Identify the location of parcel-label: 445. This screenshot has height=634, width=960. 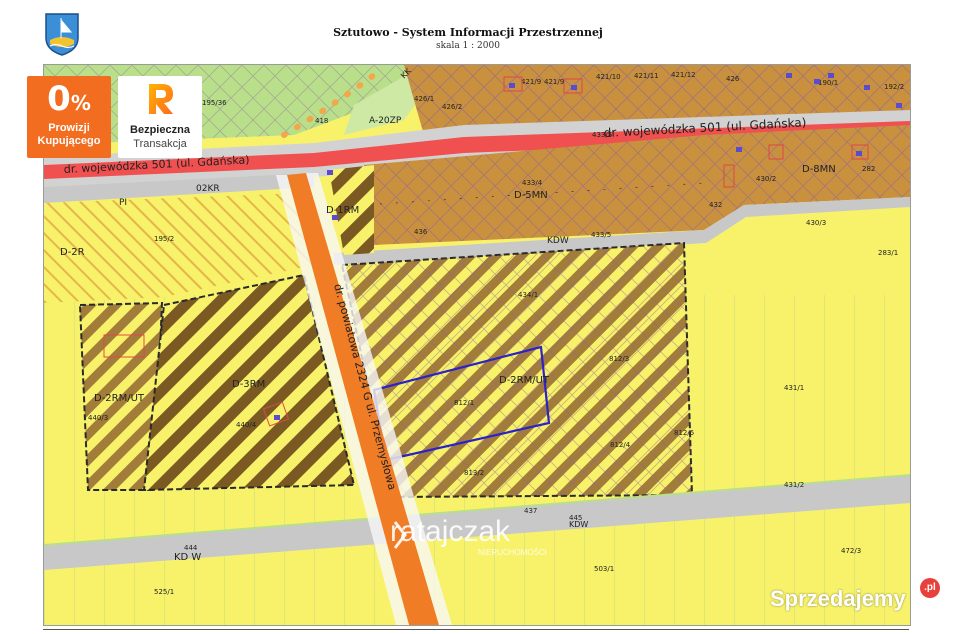
(575, 518).